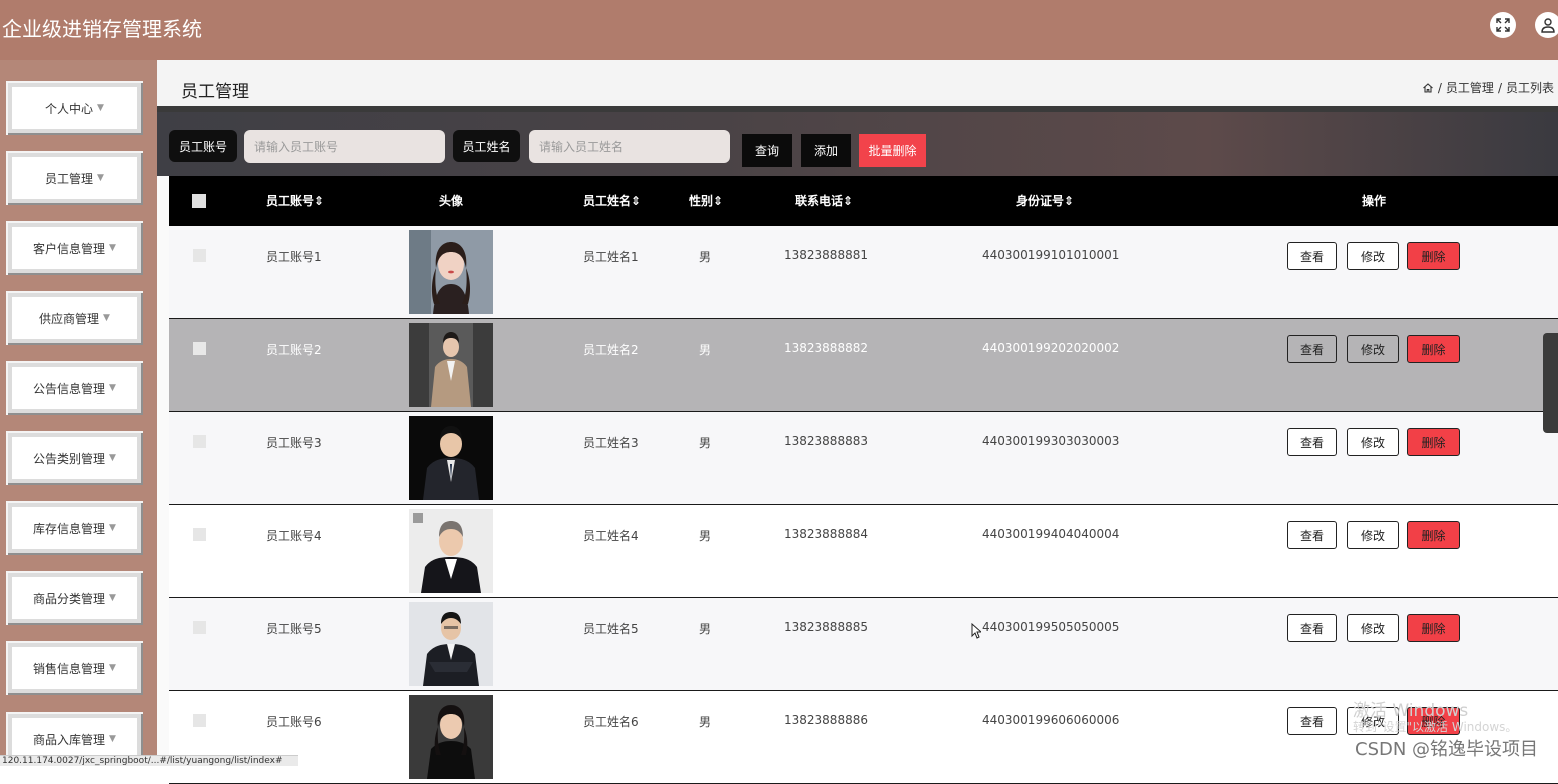 The image size is (1558, 784). Describe the element at coordinates (69, 318) in the screenshot. I see `sidebar-item-label: 供应商管理` at that location.